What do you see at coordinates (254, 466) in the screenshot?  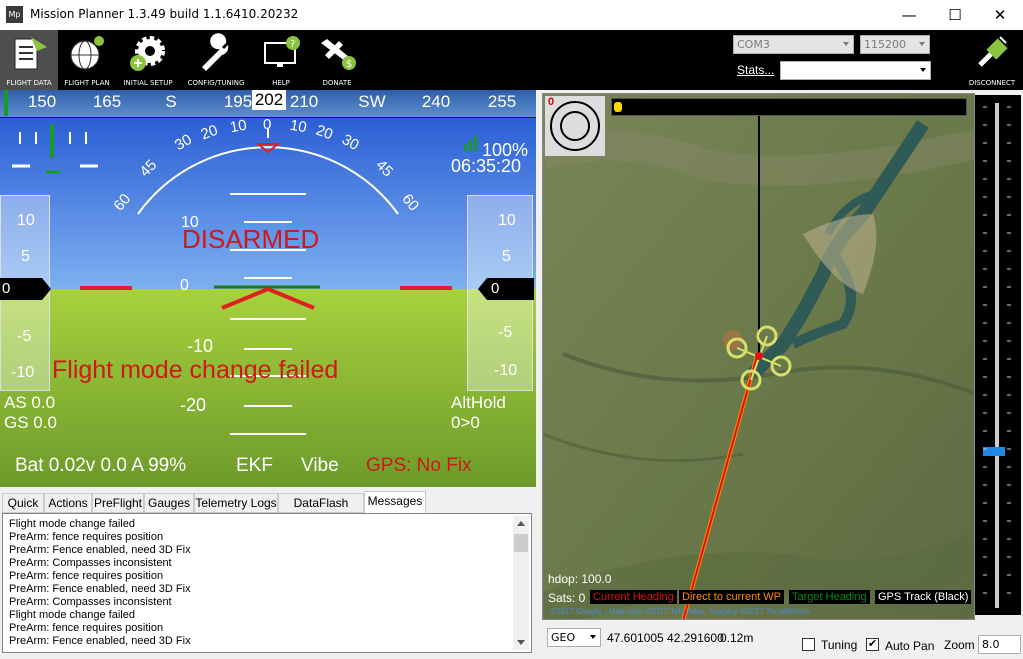 I see `ekf-indicator: EKF` at bounding box center [254, 466].